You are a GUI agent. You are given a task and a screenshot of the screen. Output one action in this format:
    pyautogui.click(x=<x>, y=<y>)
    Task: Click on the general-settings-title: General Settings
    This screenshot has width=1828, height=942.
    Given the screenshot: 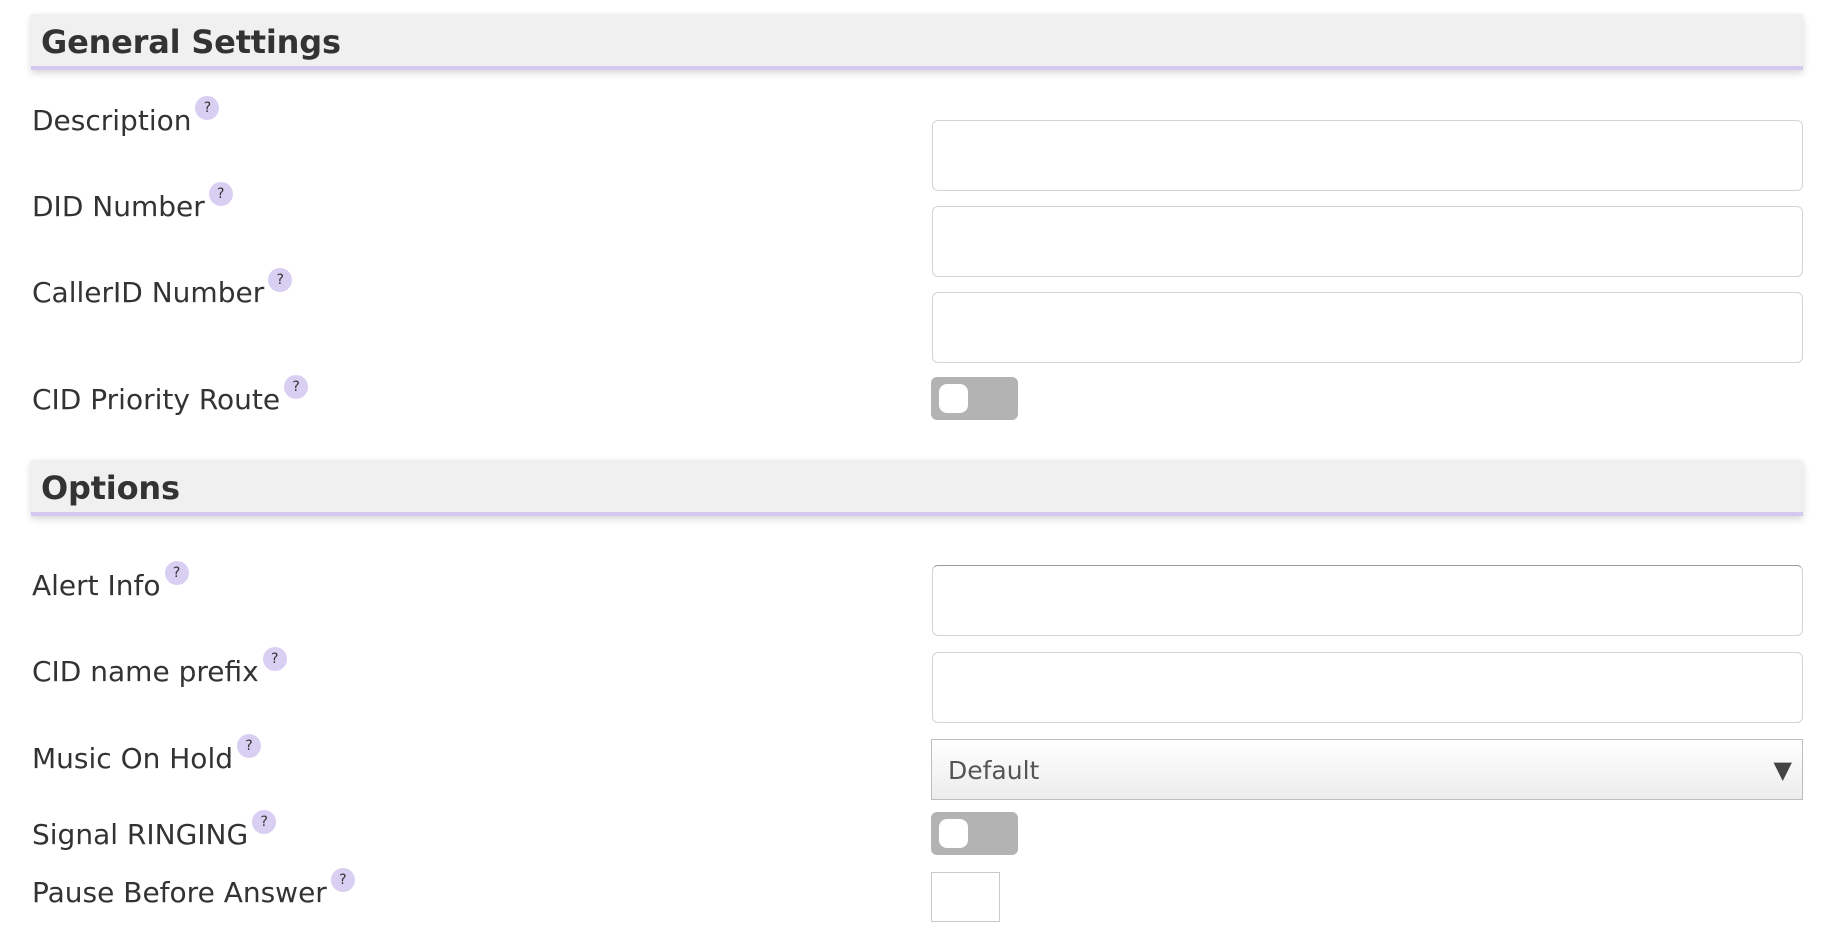 What is the action you would take?
    pyautogui.click(x=191, y=42)
    